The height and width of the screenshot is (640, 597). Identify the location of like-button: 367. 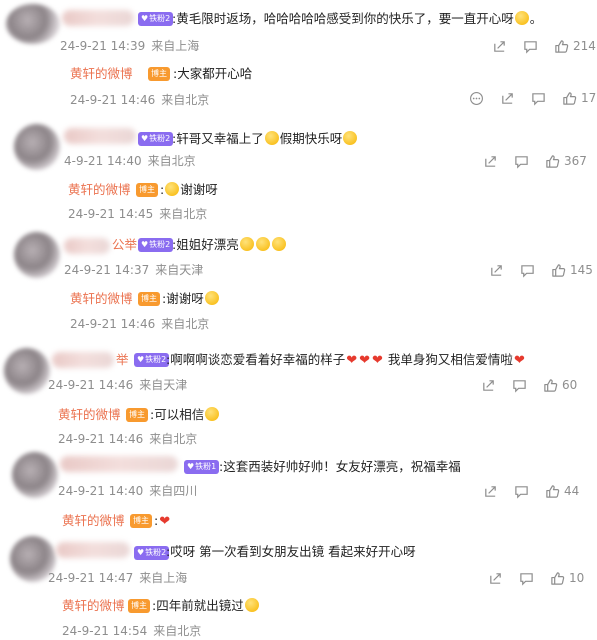
(566, 161).